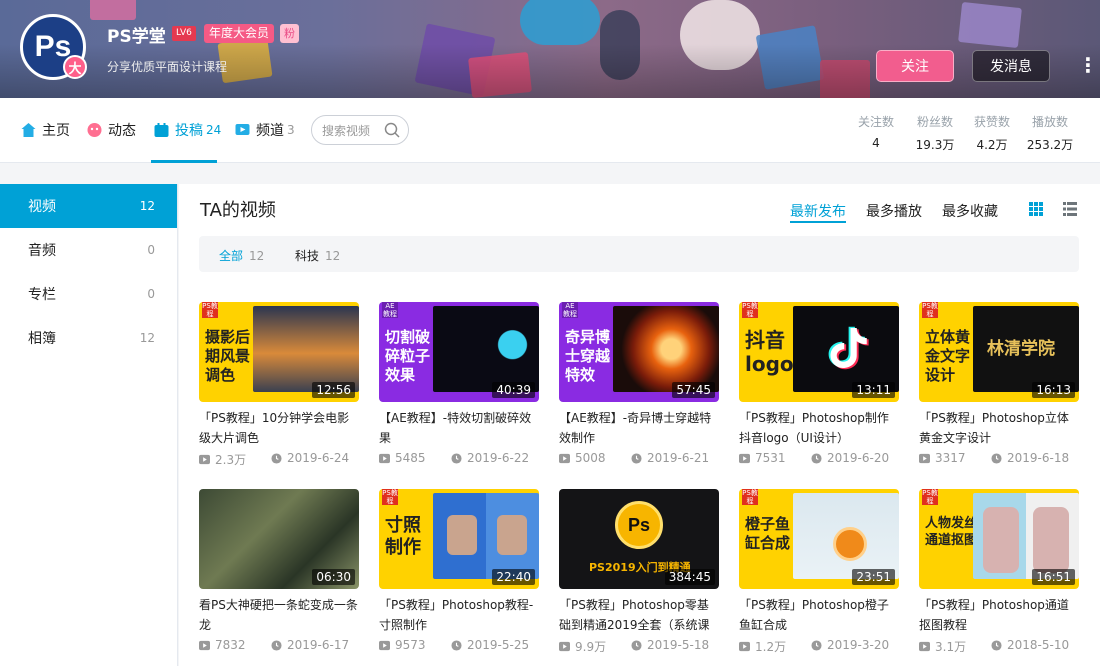  What do you see at coordinates (184, 161) in the screenshot?
I see `nav-active-indicator` at bounding box center [184, 161].